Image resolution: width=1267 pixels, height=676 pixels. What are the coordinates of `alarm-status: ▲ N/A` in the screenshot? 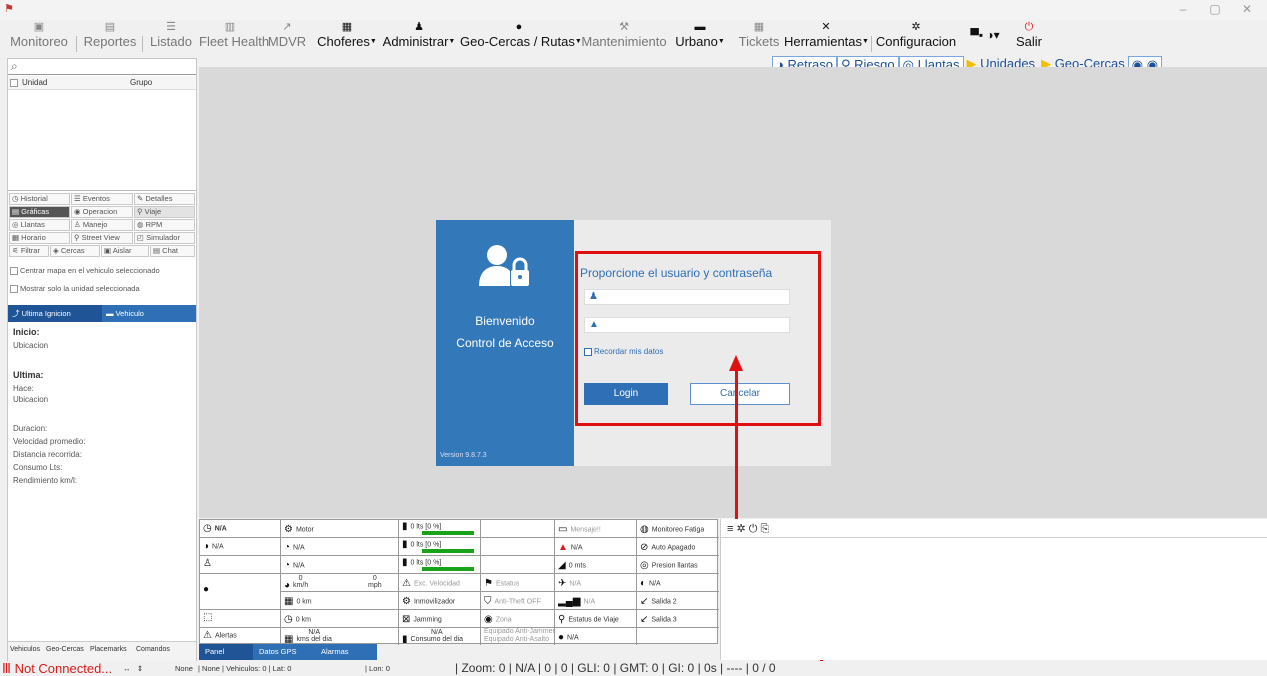 It's located at (570, 547).